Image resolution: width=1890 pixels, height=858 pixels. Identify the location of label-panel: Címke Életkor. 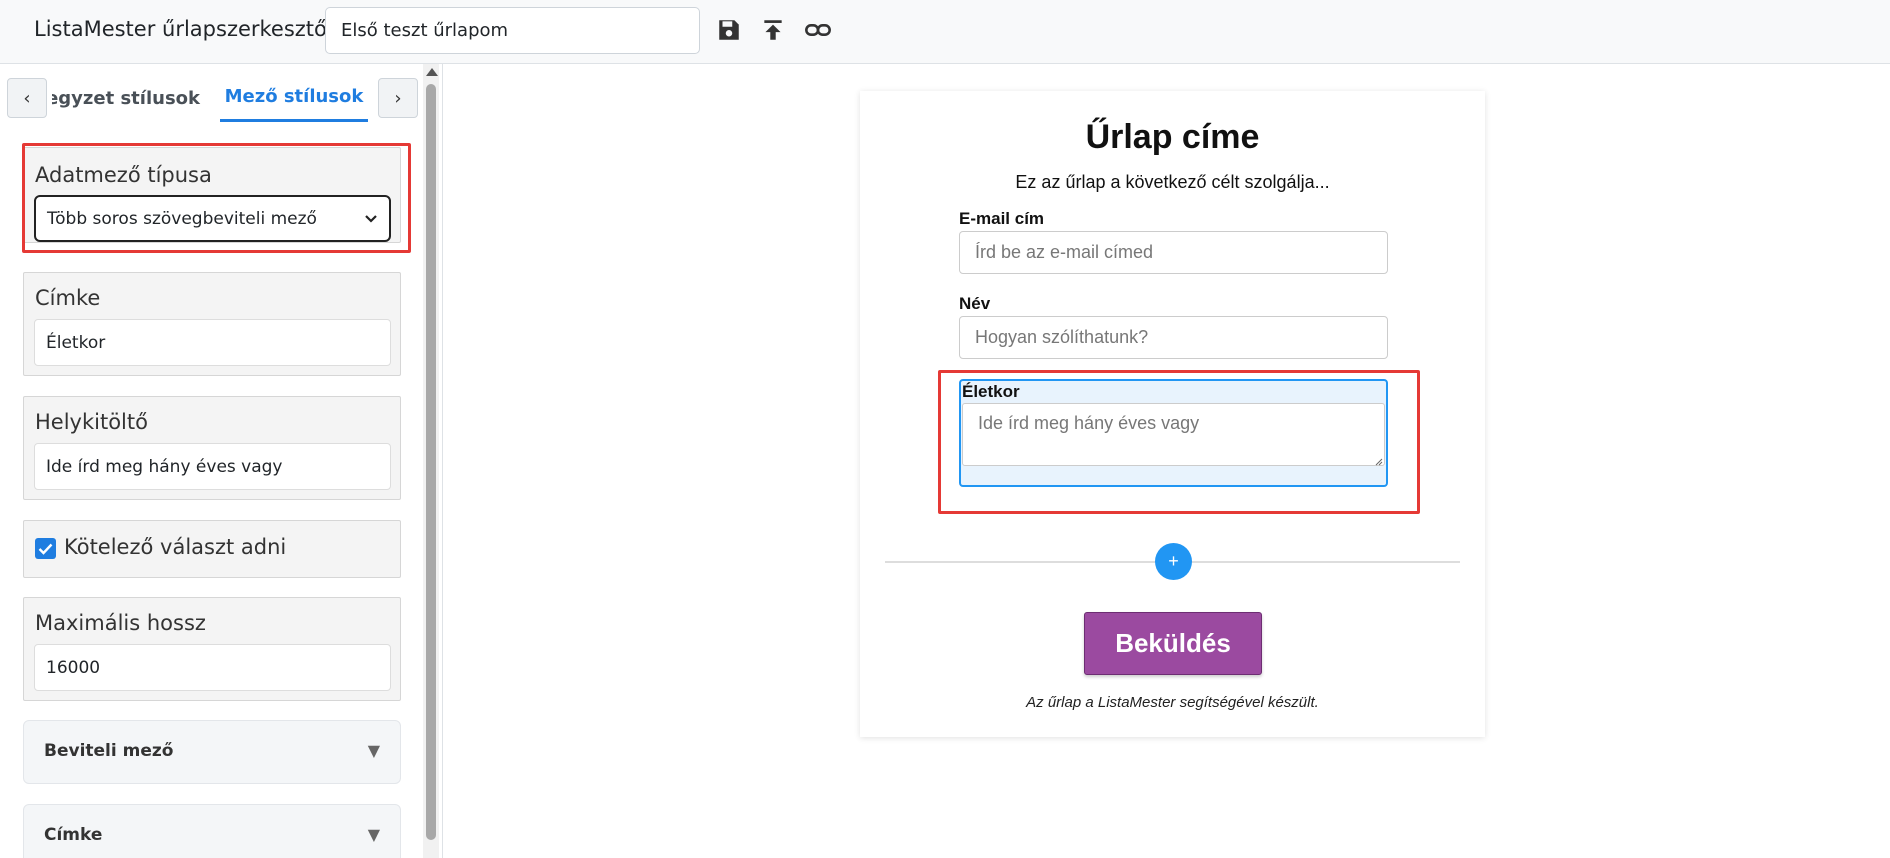
(212, 324).